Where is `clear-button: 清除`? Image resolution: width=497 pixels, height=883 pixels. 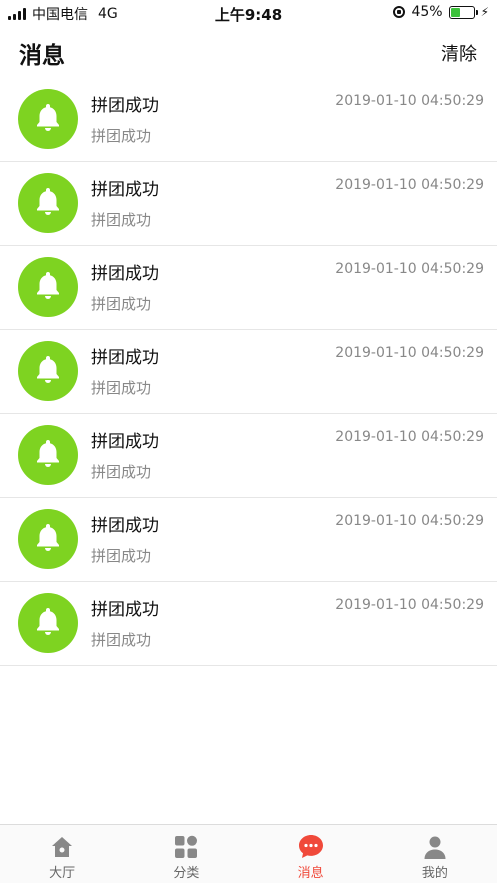 clear-button: 清除 is located at coordinates (459, 53).